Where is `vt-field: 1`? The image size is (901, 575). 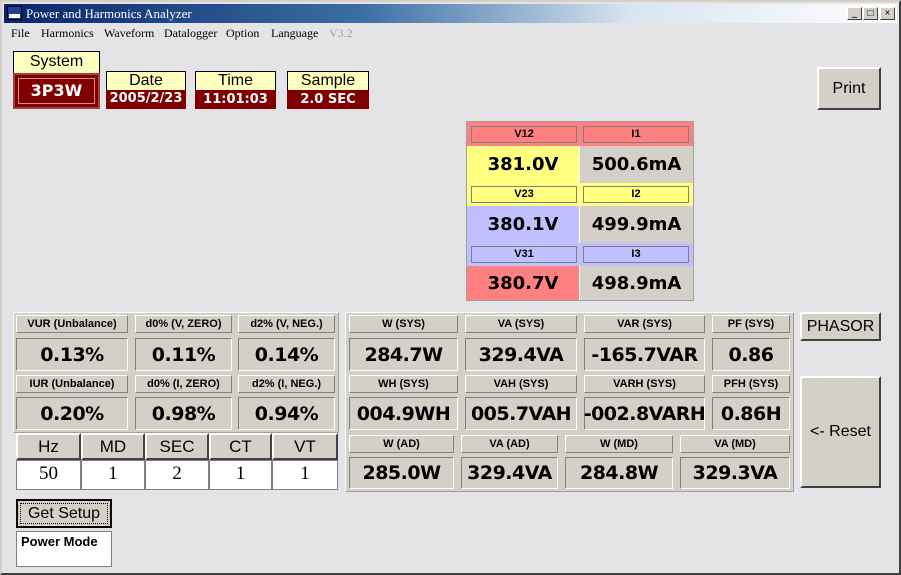 vt-field: 1 is located at coordinates (305, 475).